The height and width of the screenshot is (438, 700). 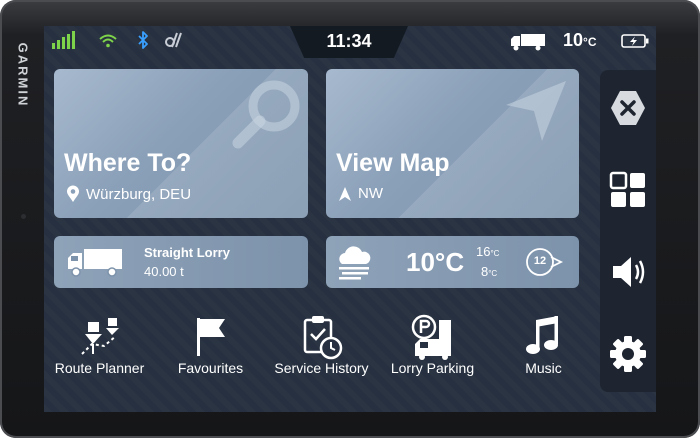 I want to click on status-bar: 11:34 10°C, so click(x=350, y=42).